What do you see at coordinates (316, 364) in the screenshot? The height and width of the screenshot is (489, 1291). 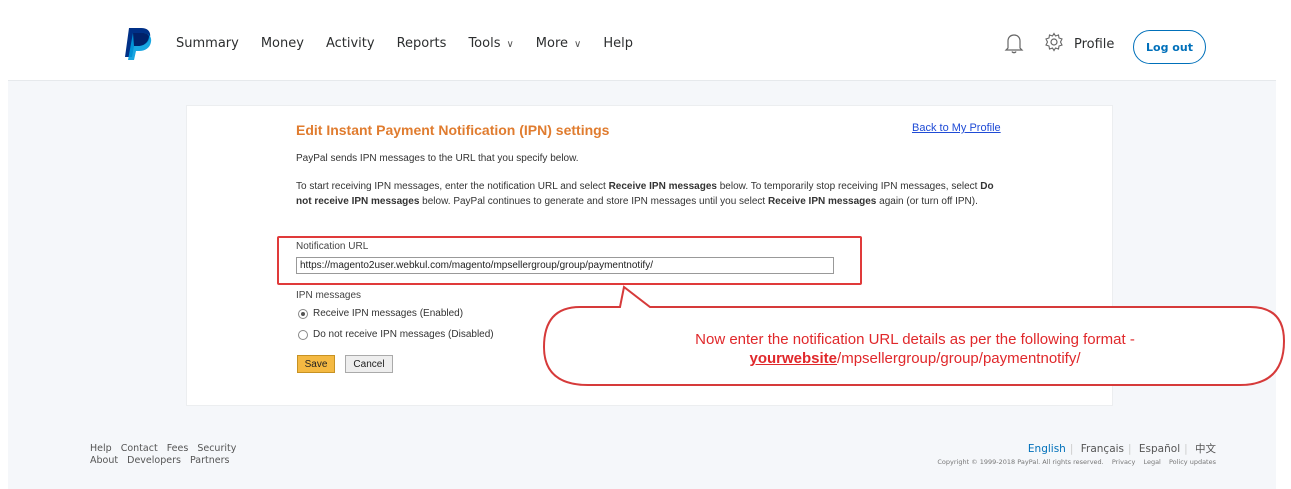 I see `save-button: Save` at bounding box center [316, 364].